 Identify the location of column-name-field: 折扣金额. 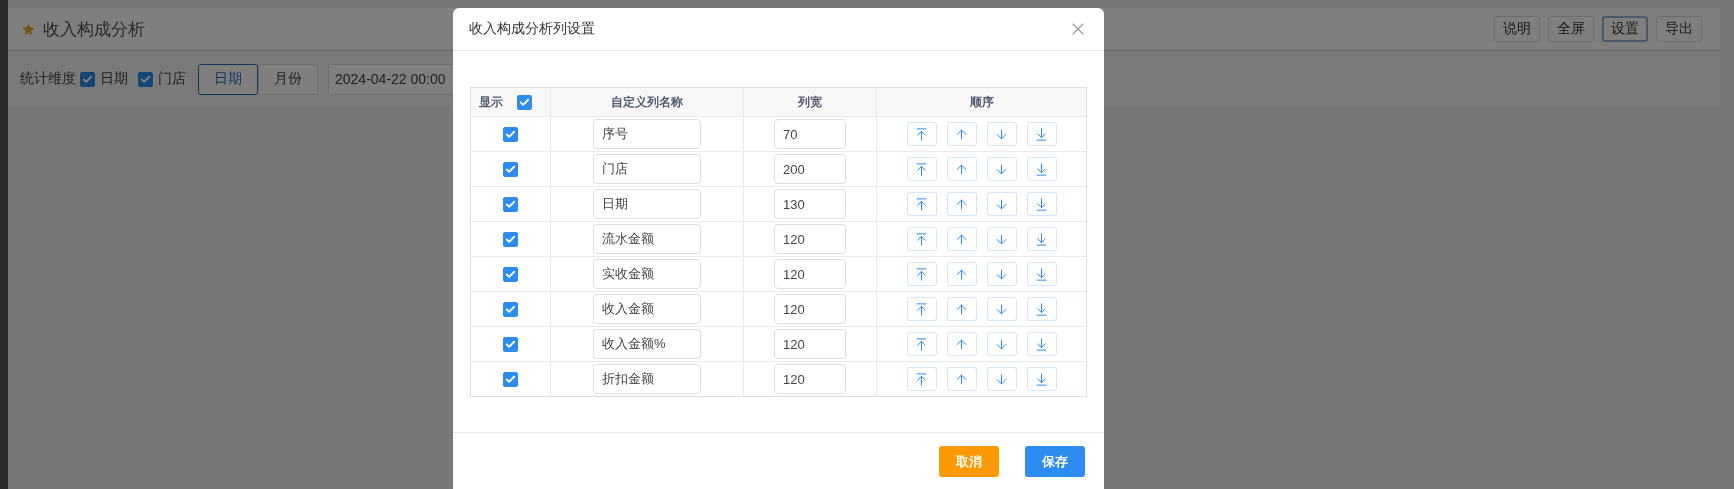
(647, 379).